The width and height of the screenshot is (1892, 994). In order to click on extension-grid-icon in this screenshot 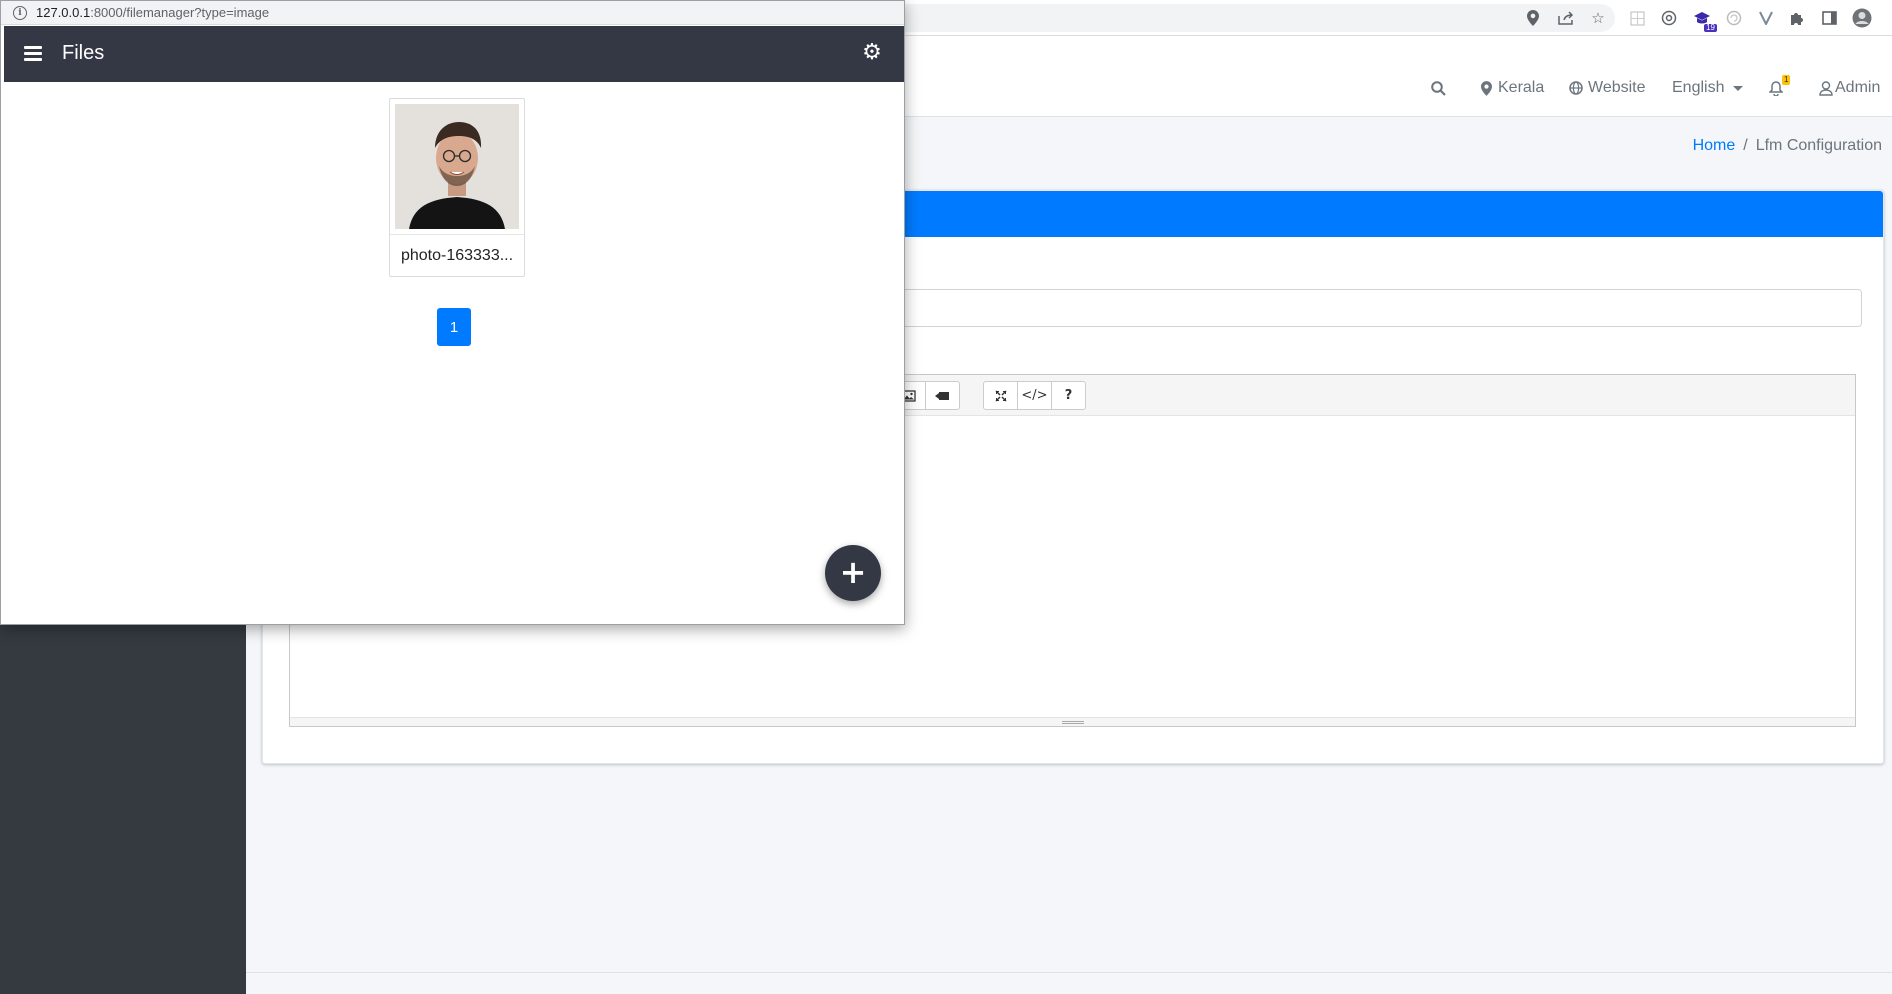, I will do `click(1637, 18)`.